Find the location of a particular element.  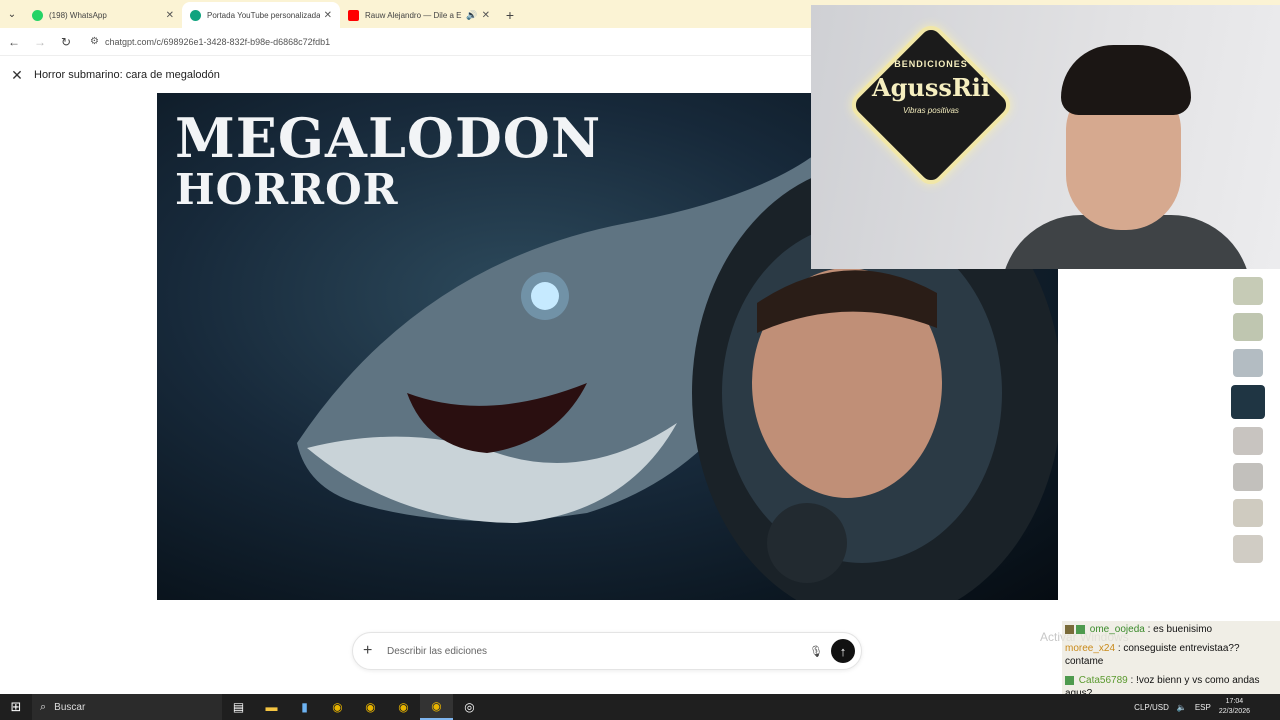

system-tray: CLP/USD 🔈 ESP 17:04 22/3/2026 is located at coordinates (1207, 707).